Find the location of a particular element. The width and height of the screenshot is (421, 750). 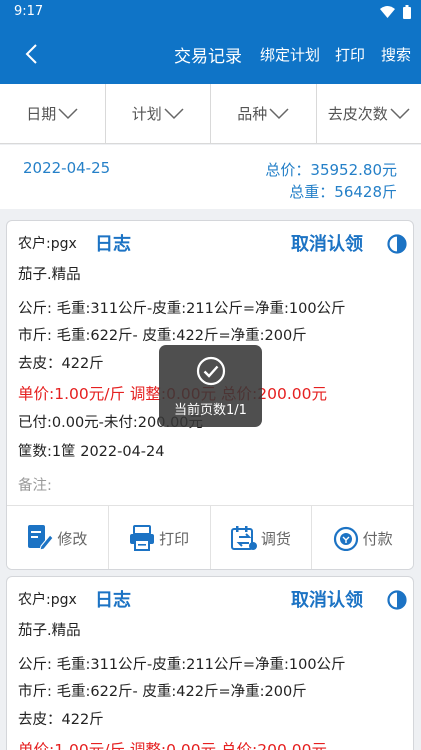

filter-date: 日期 is located at coordinates (53, 113).